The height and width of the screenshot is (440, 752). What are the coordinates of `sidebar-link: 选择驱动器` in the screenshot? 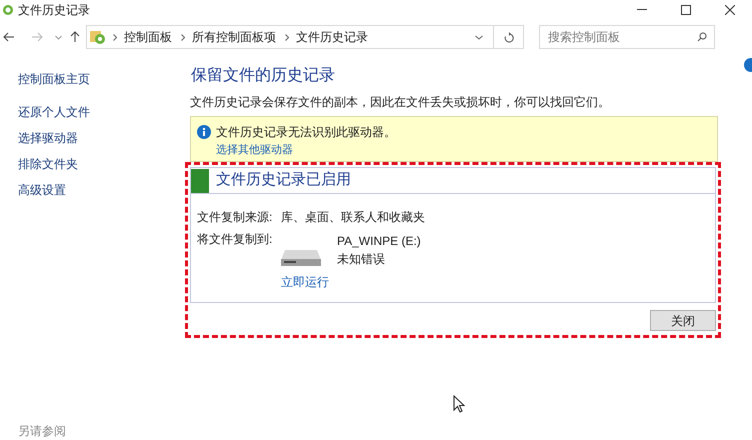 It's located at (104, 138).